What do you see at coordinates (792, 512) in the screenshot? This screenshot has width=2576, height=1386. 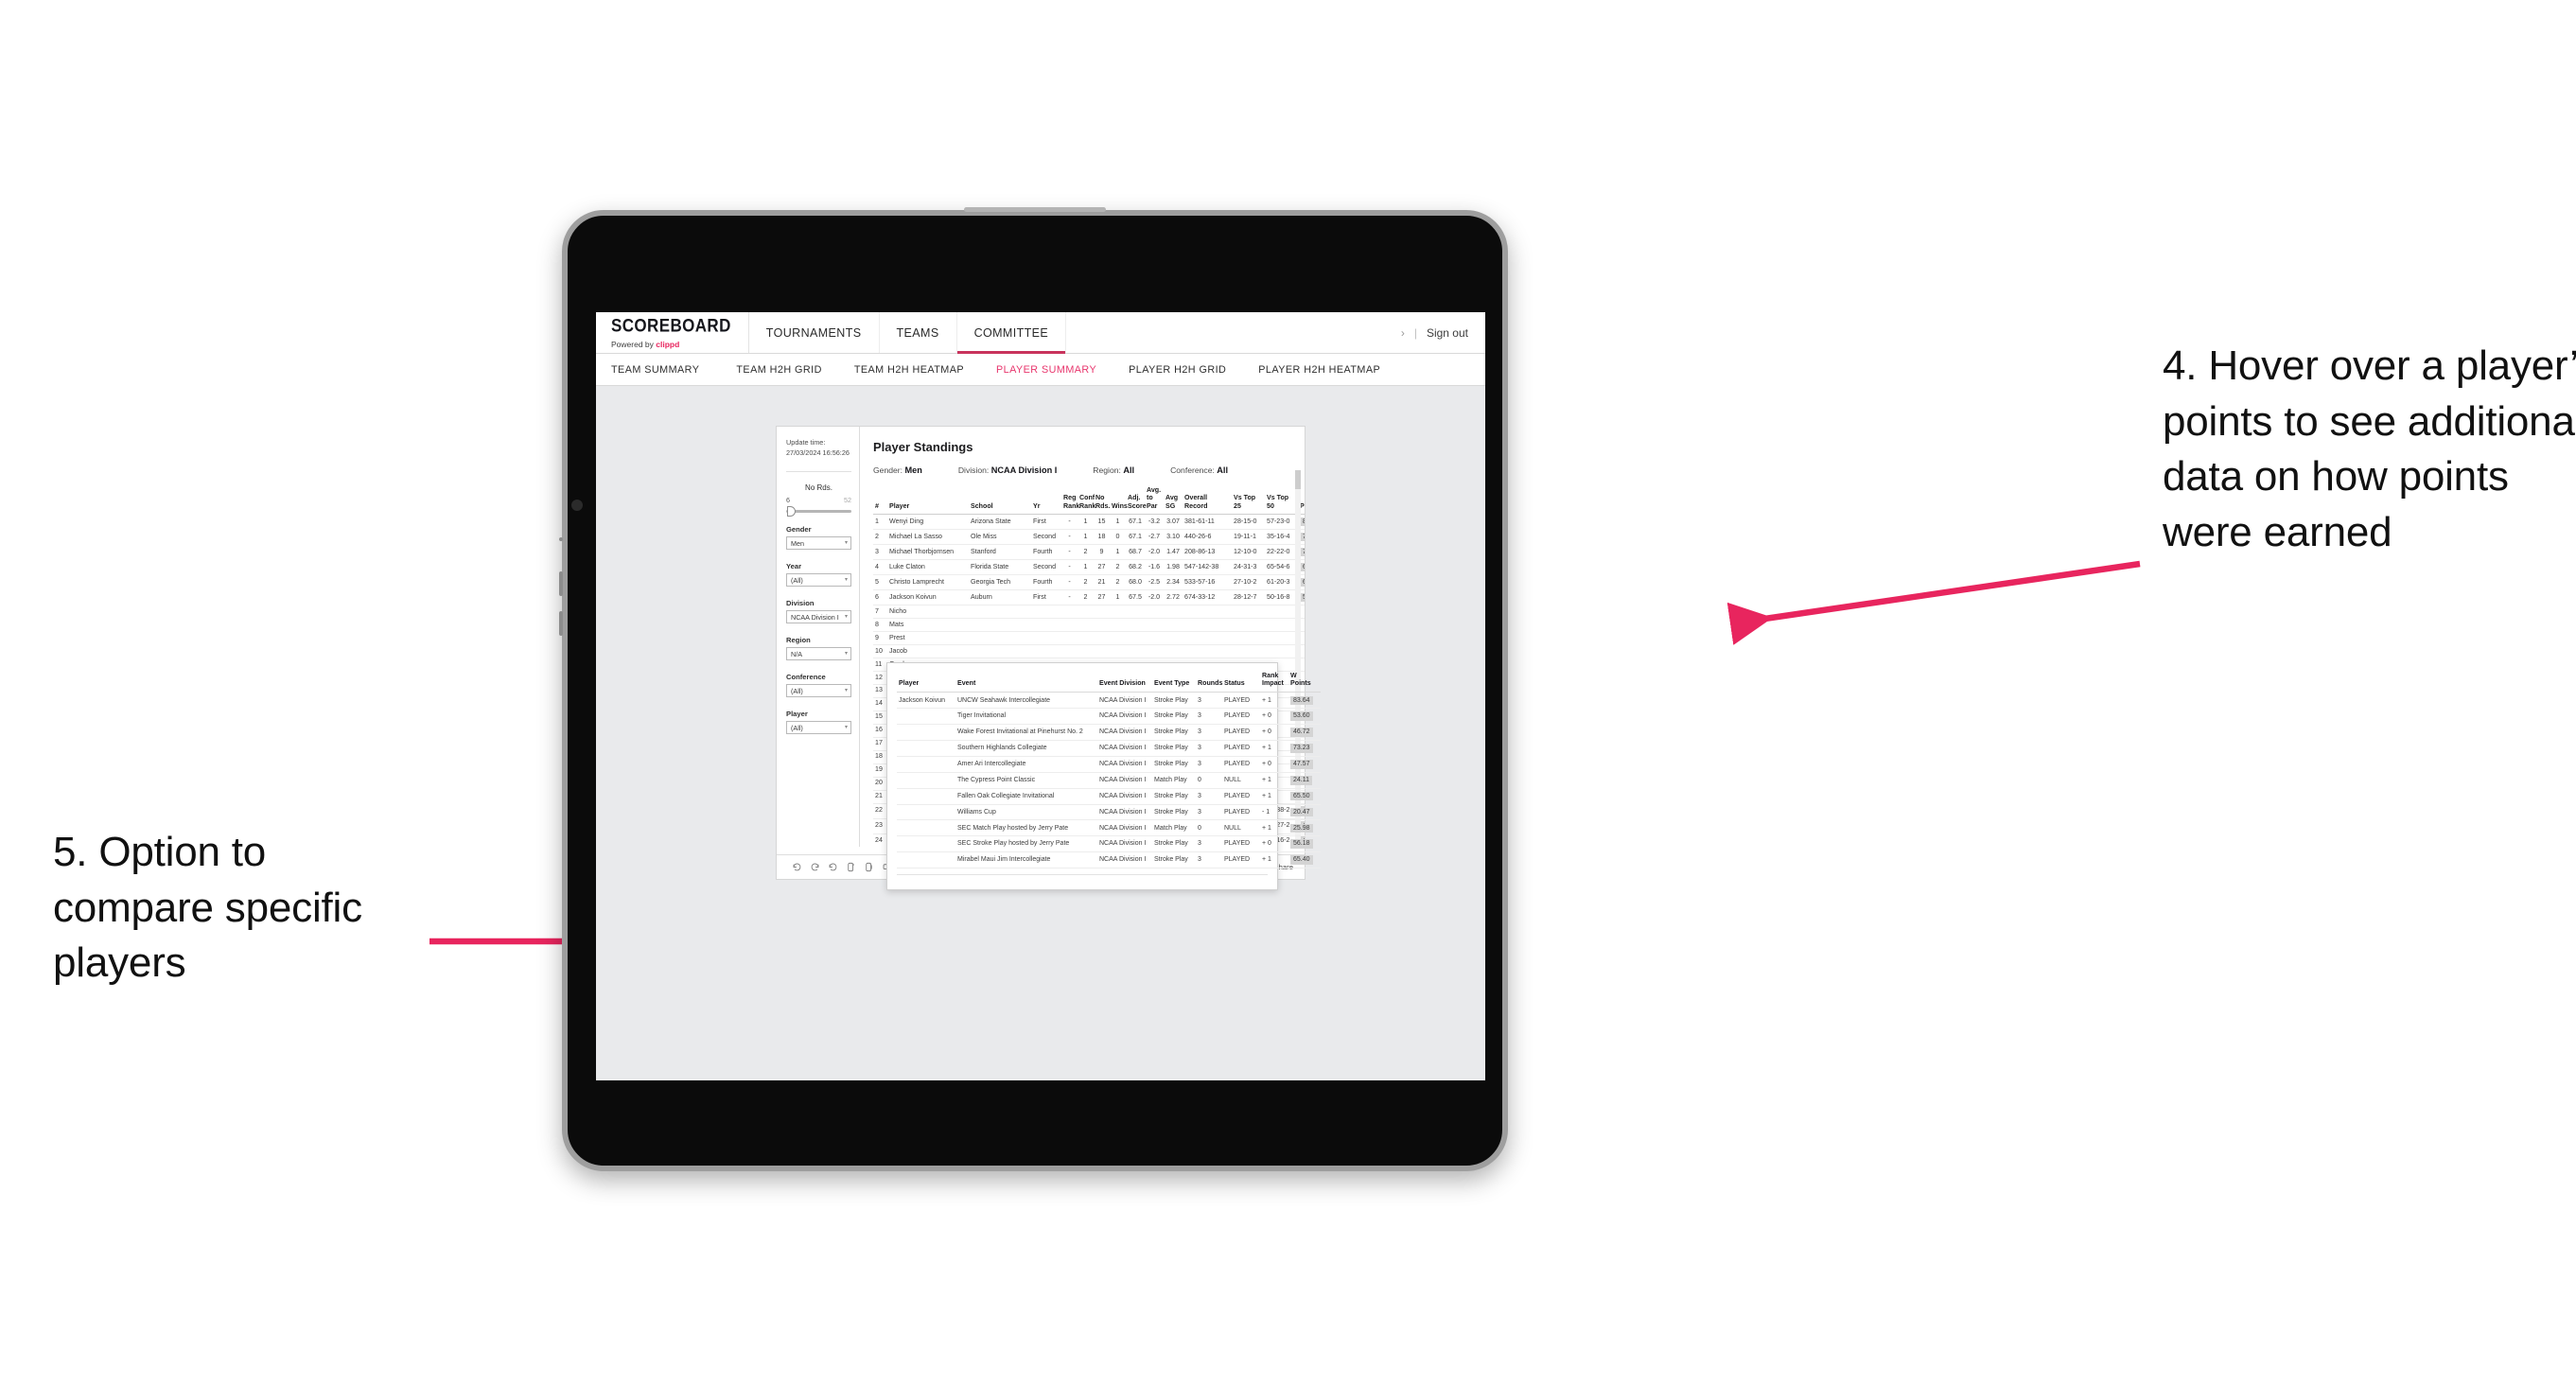 I see `slider-handle` at bounding box center [792, 512].